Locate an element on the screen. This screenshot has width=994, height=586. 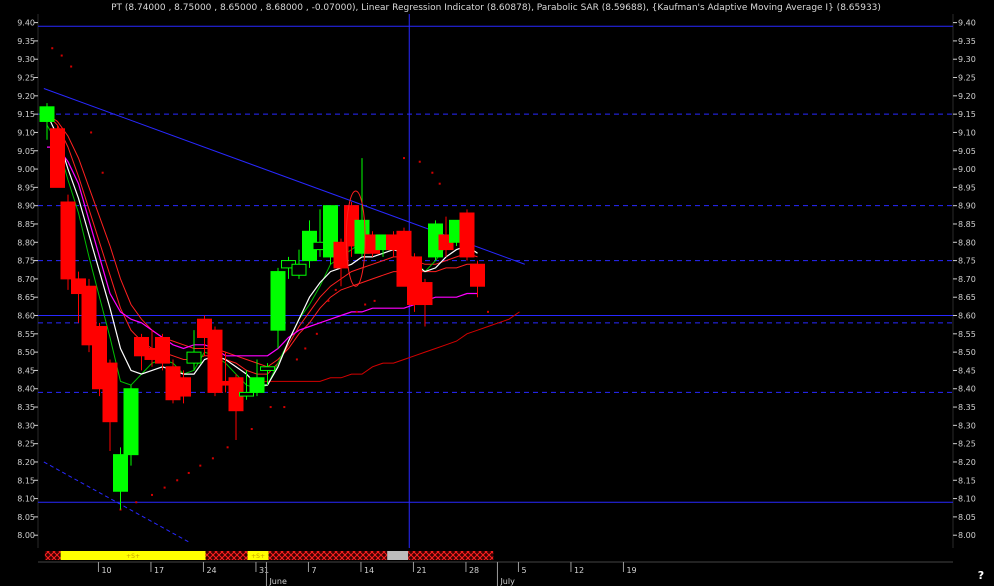
y-tick-label-left: 8.60 is located at coordinates (26, 316).